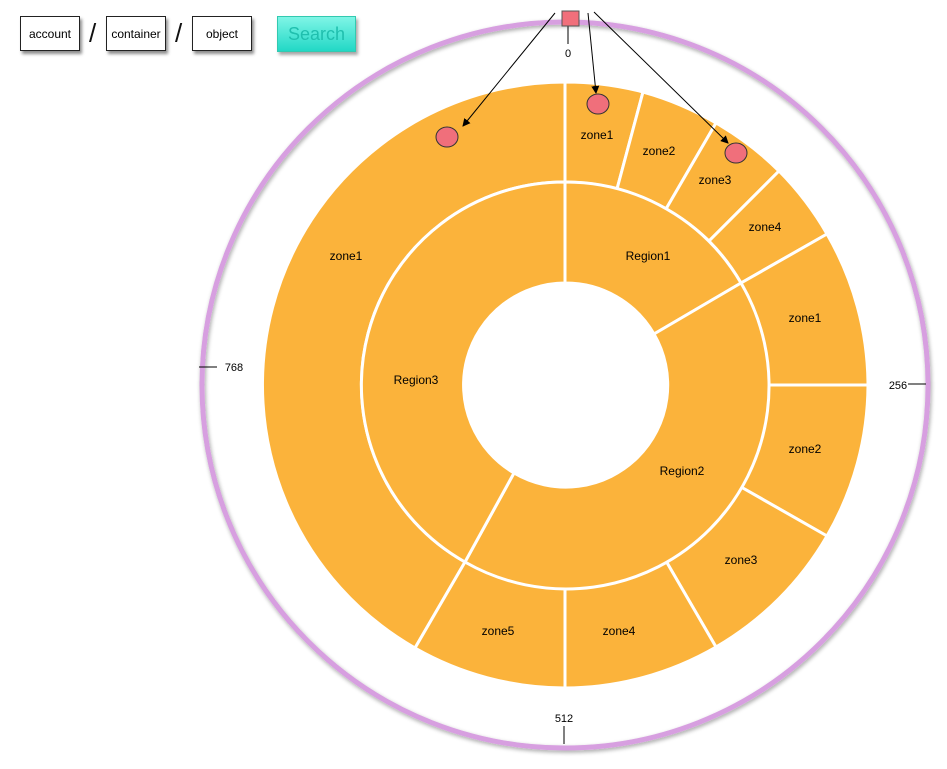 The width and height of the screenshot is (947, 769). Describe the element at coordinates (641, 624) in the screenshot. I see `region2-zone4-segment` at that location.